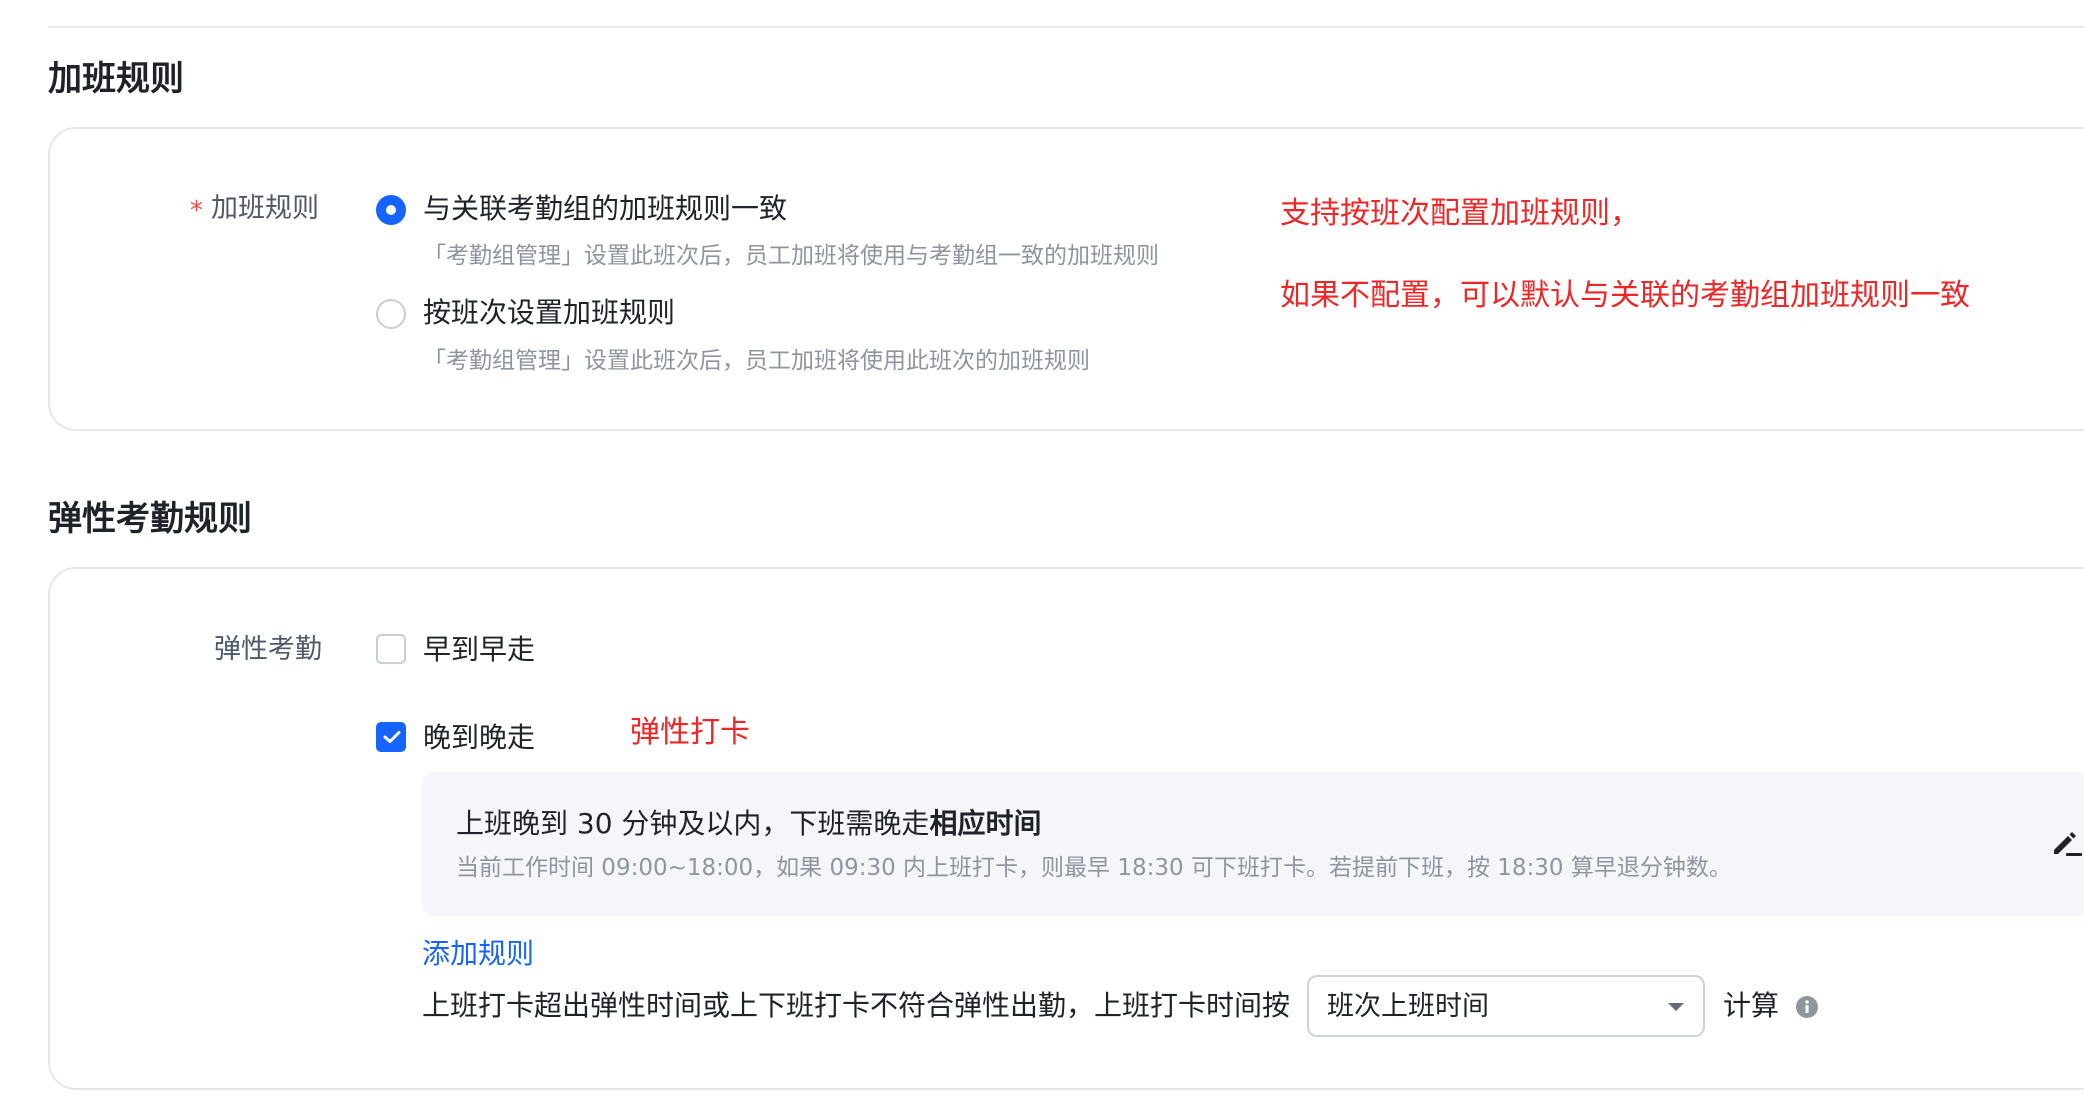 Image resolution: width=2084 pixels, height=1118 pixels. What do you see at coordinates (690, 732) in the screenshot?
I see `flex-annotation: 弹性打卡` at bounding box center [690, 732].